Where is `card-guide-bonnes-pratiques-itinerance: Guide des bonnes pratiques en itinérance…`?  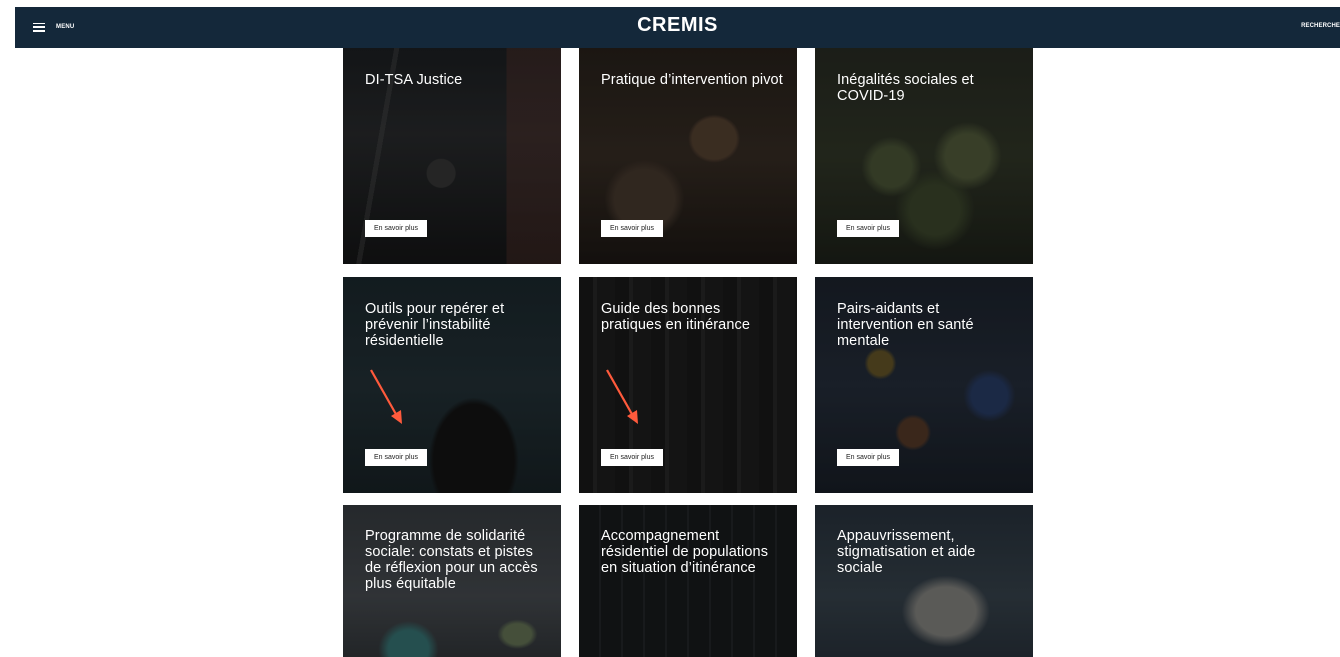 card-guide-bonnes-pratiques-itinerance: Guide des bonnes pratiques en itinérance… is located at coordinates (688, 385).